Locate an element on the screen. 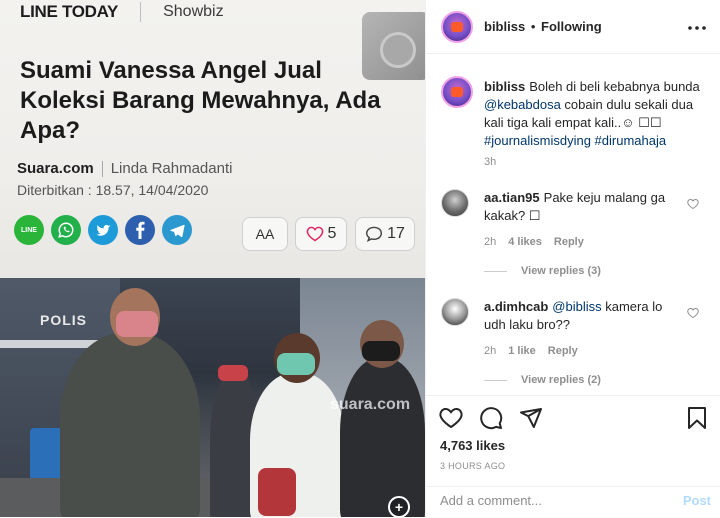 This screenshot has width=720, height=518. comment-meta: 2h 4 likes Reply is located at coordinates (534, 242).